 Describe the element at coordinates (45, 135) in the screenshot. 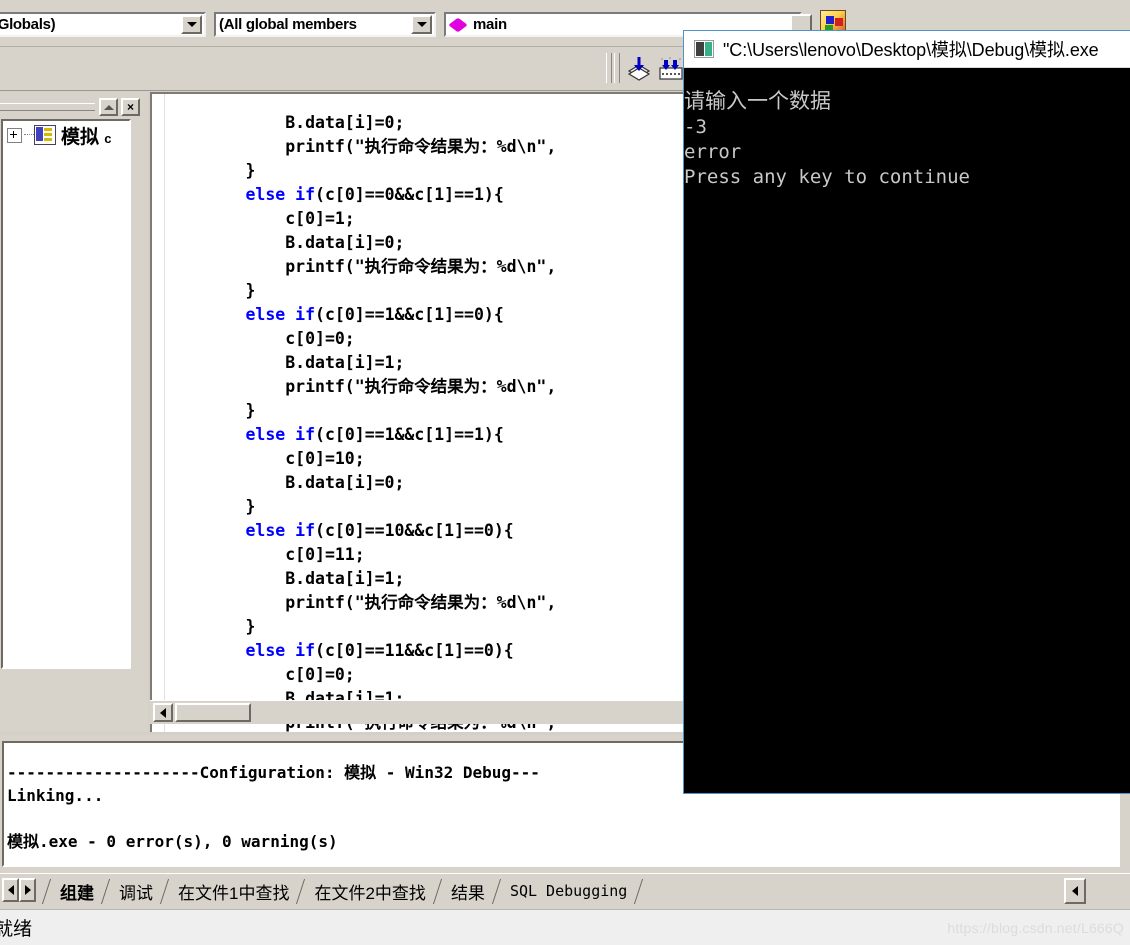

I see `class-icon` at that location.